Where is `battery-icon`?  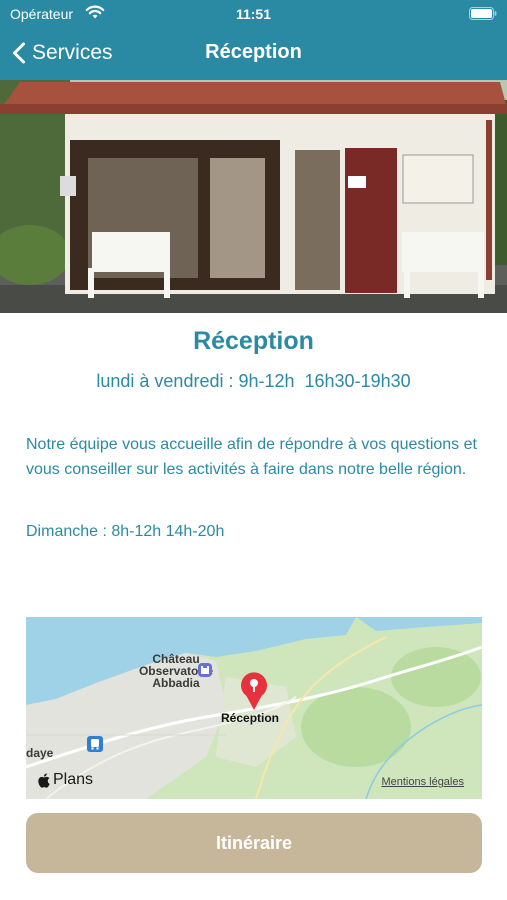 battery-icon is located at coordinates (483, 13).